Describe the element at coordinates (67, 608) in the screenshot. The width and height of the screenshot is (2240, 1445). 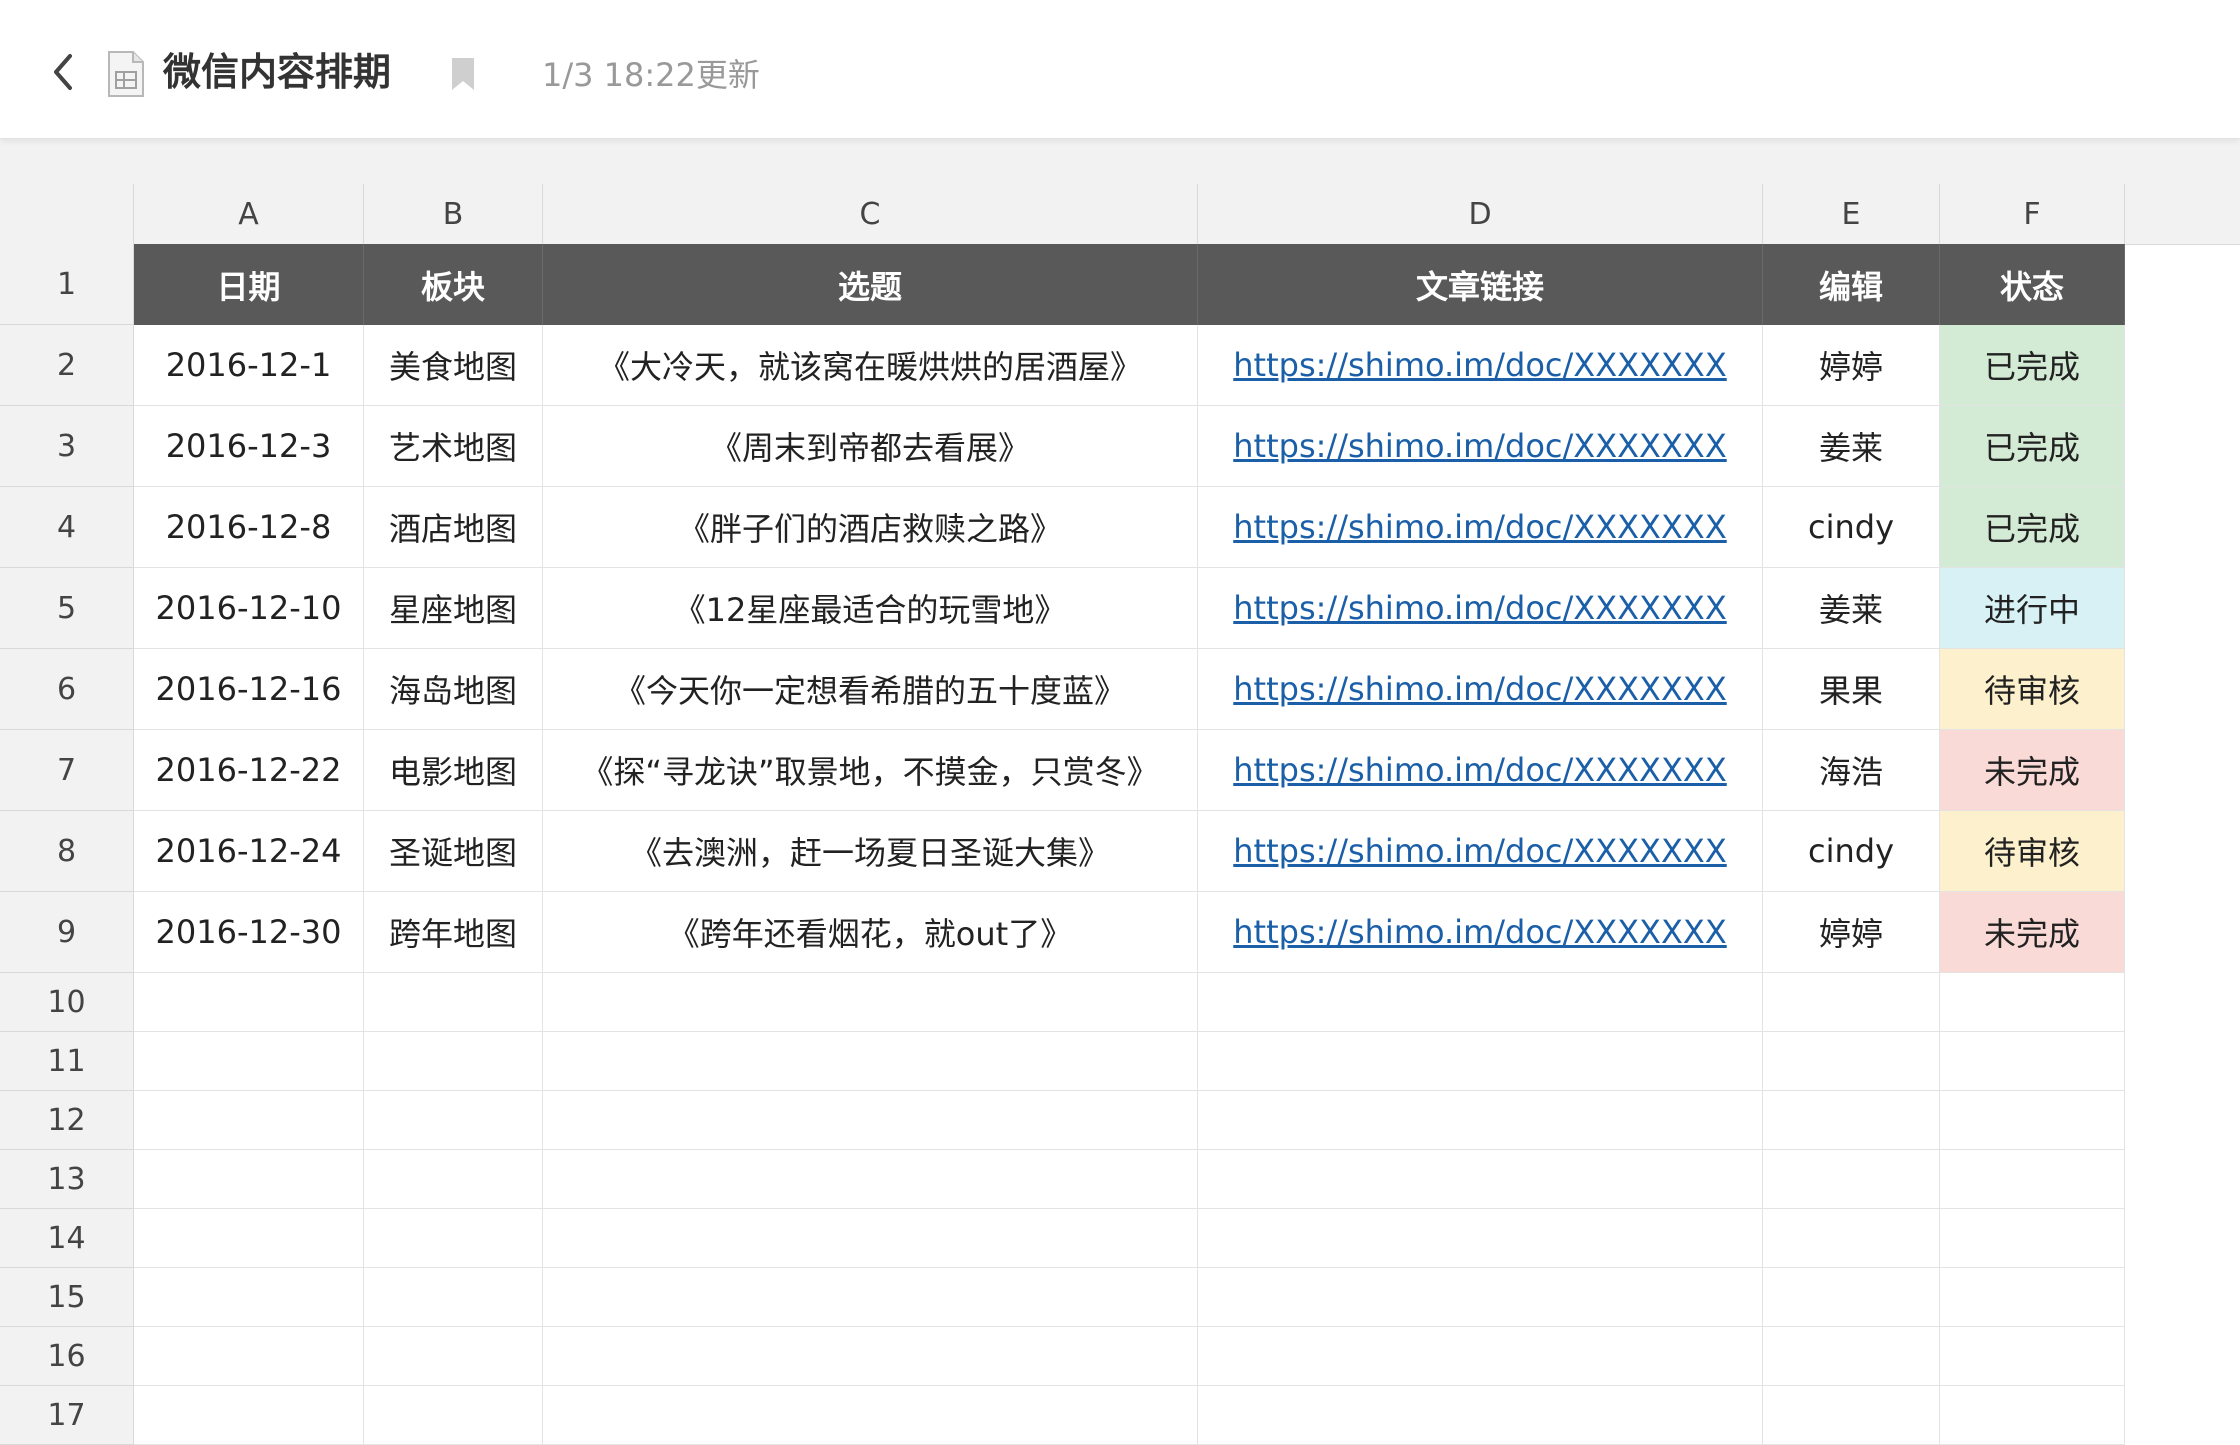
I see `row-number: 5` at that location.